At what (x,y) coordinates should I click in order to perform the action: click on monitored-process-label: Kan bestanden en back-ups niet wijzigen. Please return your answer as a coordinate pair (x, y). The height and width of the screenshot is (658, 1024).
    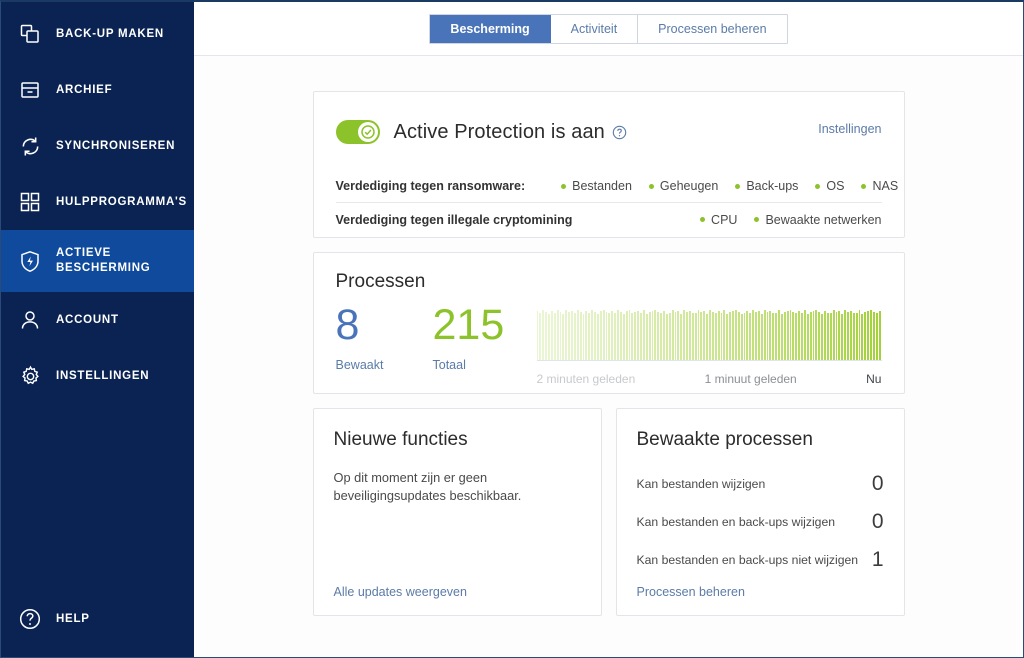
    Looking at the image, I should click on (747, 560).